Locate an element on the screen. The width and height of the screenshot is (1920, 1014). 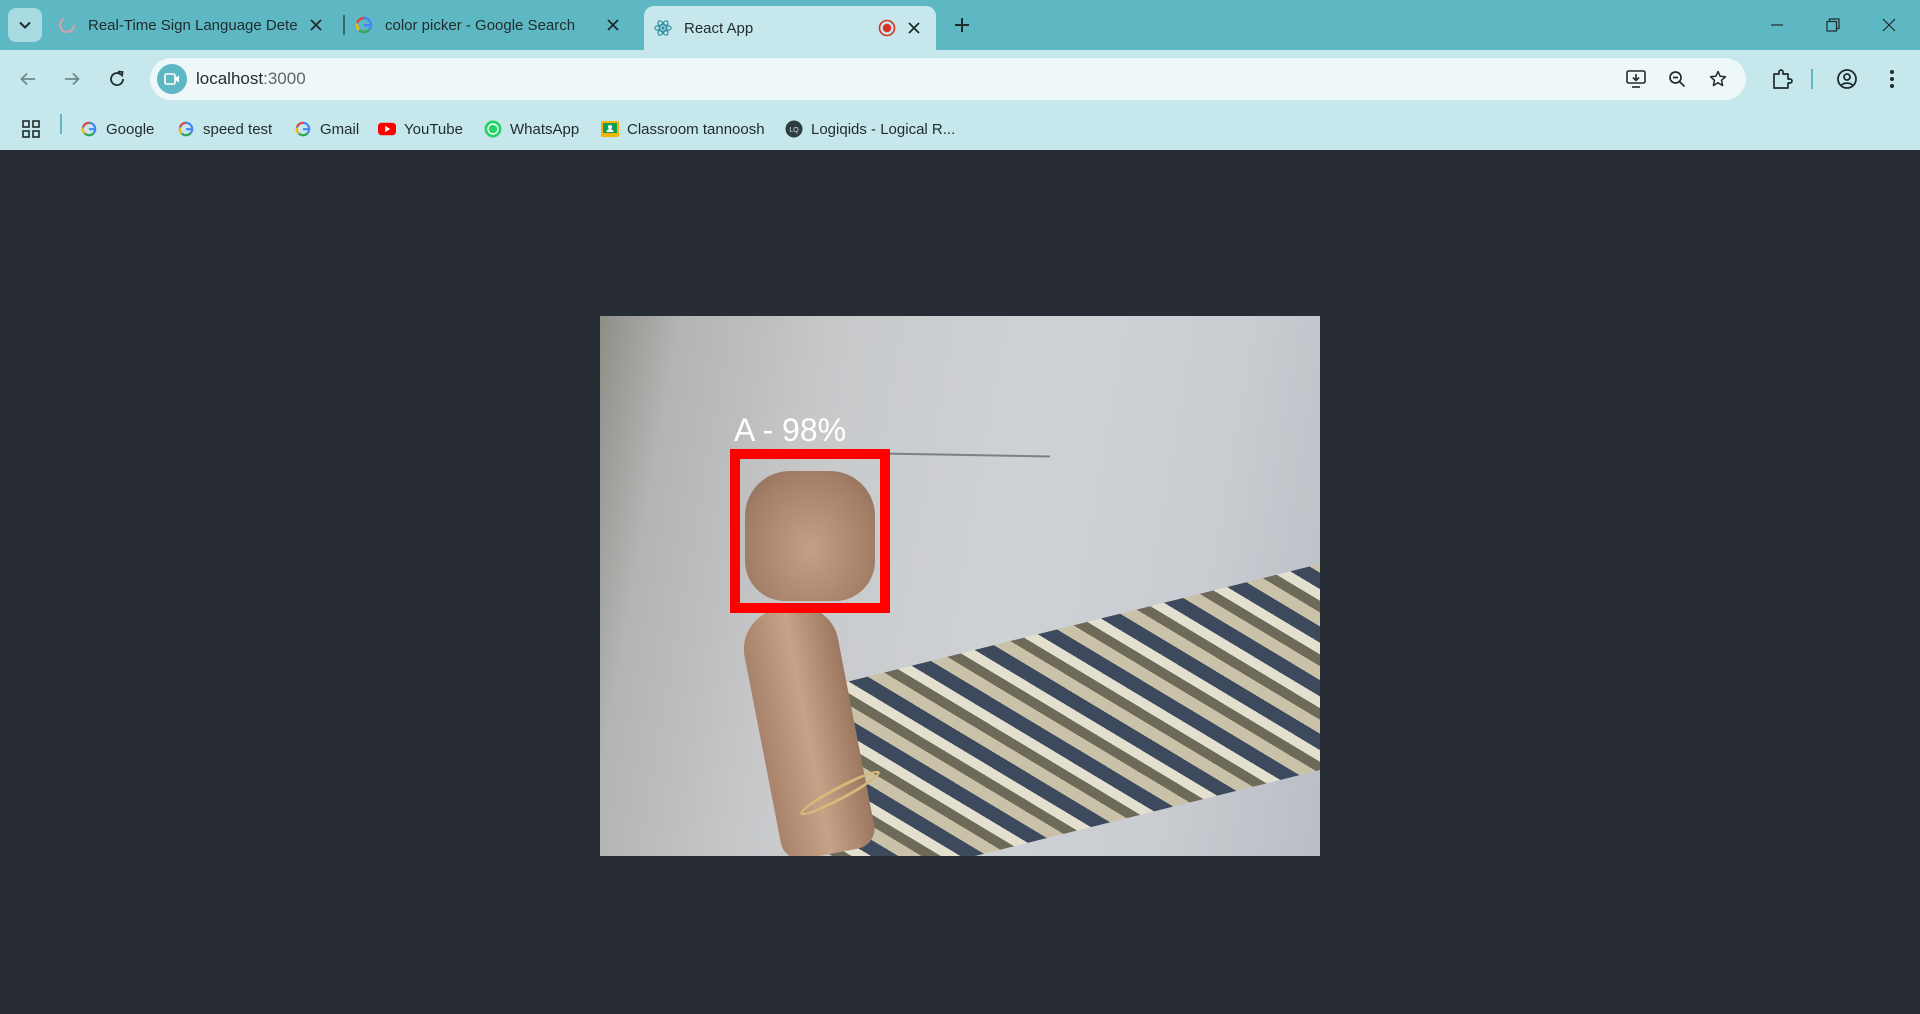
url-text: localhost:3000 is located at coordinates (251, 79).